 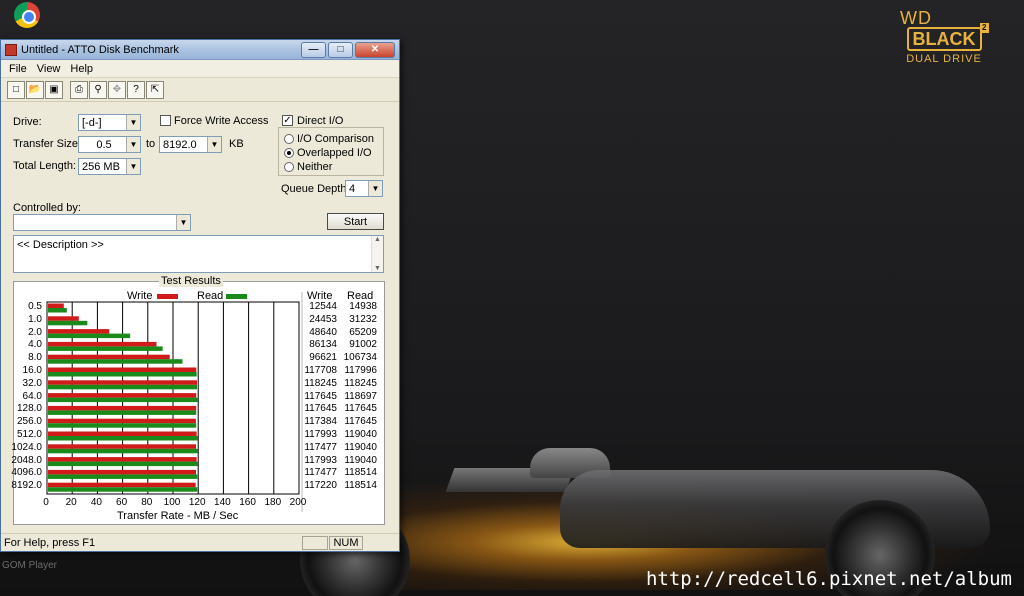 I want to click on status-bar: For Help, press F1 NUM, so click(x=200, y=542).